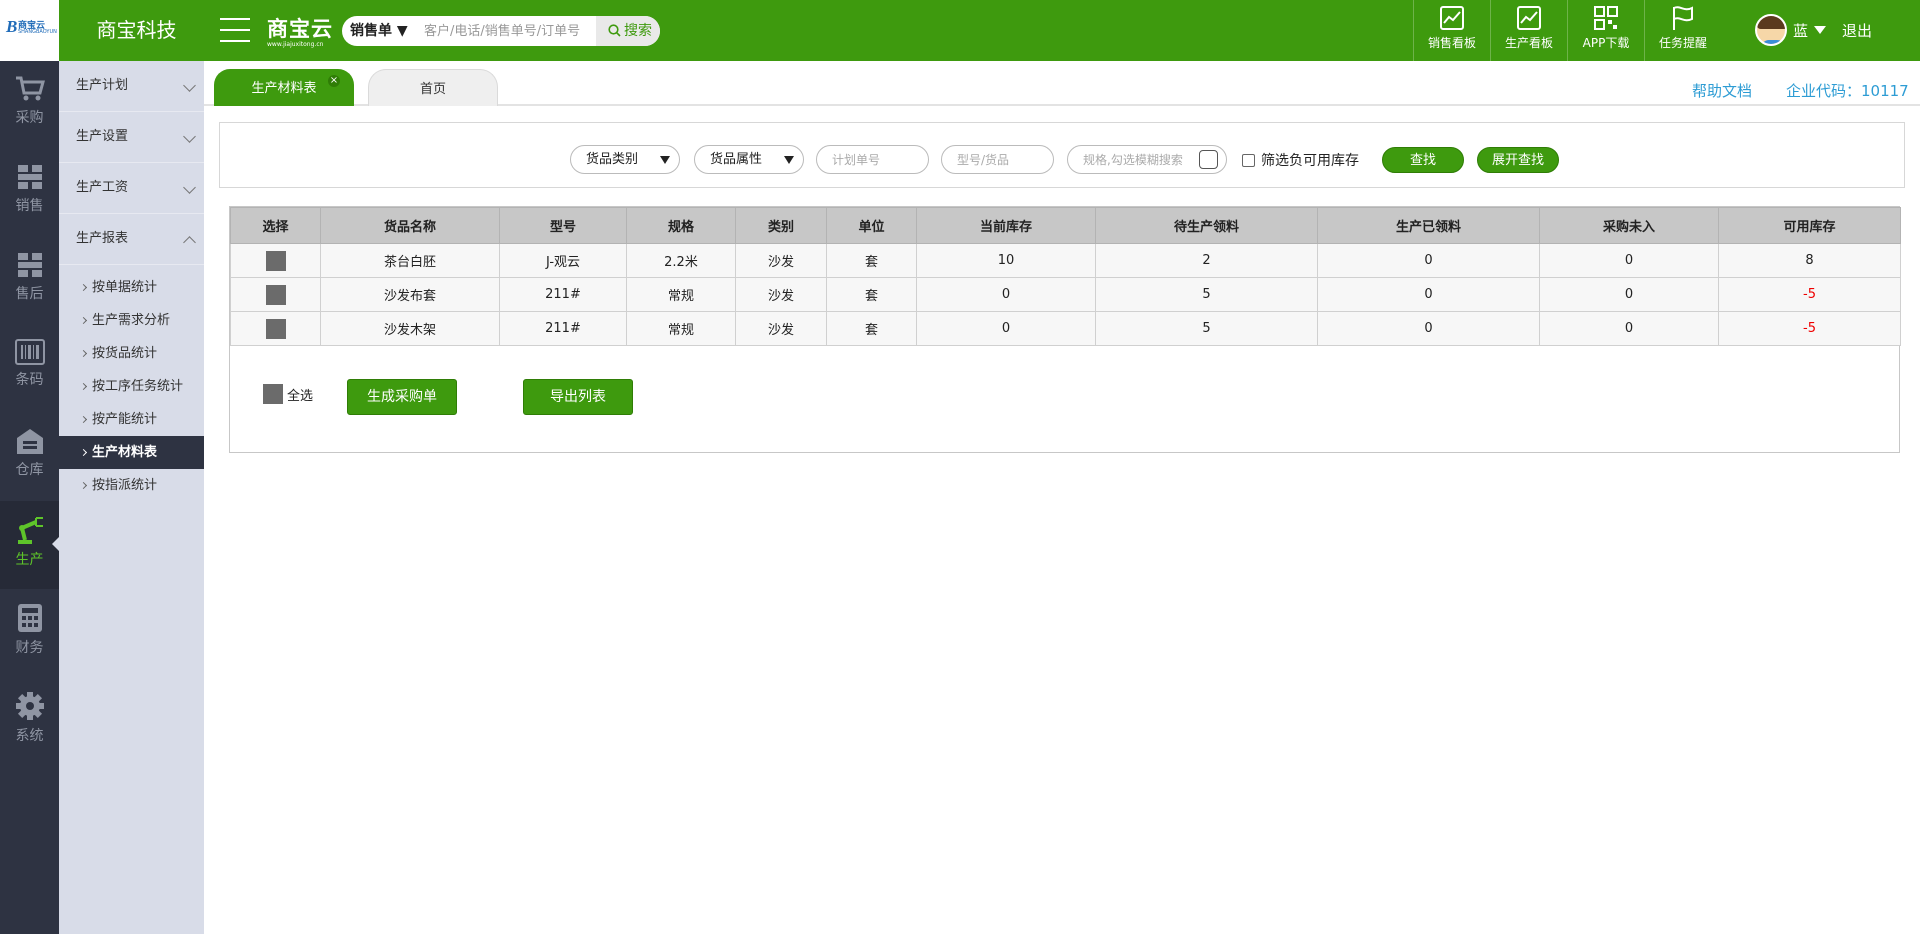 This screenshot has width=1920, height=934. What do you see at coordinates (102, 238) in the screenshot?
I see `submenu-group-label: 生产报表` at bounding box center [102, 238].